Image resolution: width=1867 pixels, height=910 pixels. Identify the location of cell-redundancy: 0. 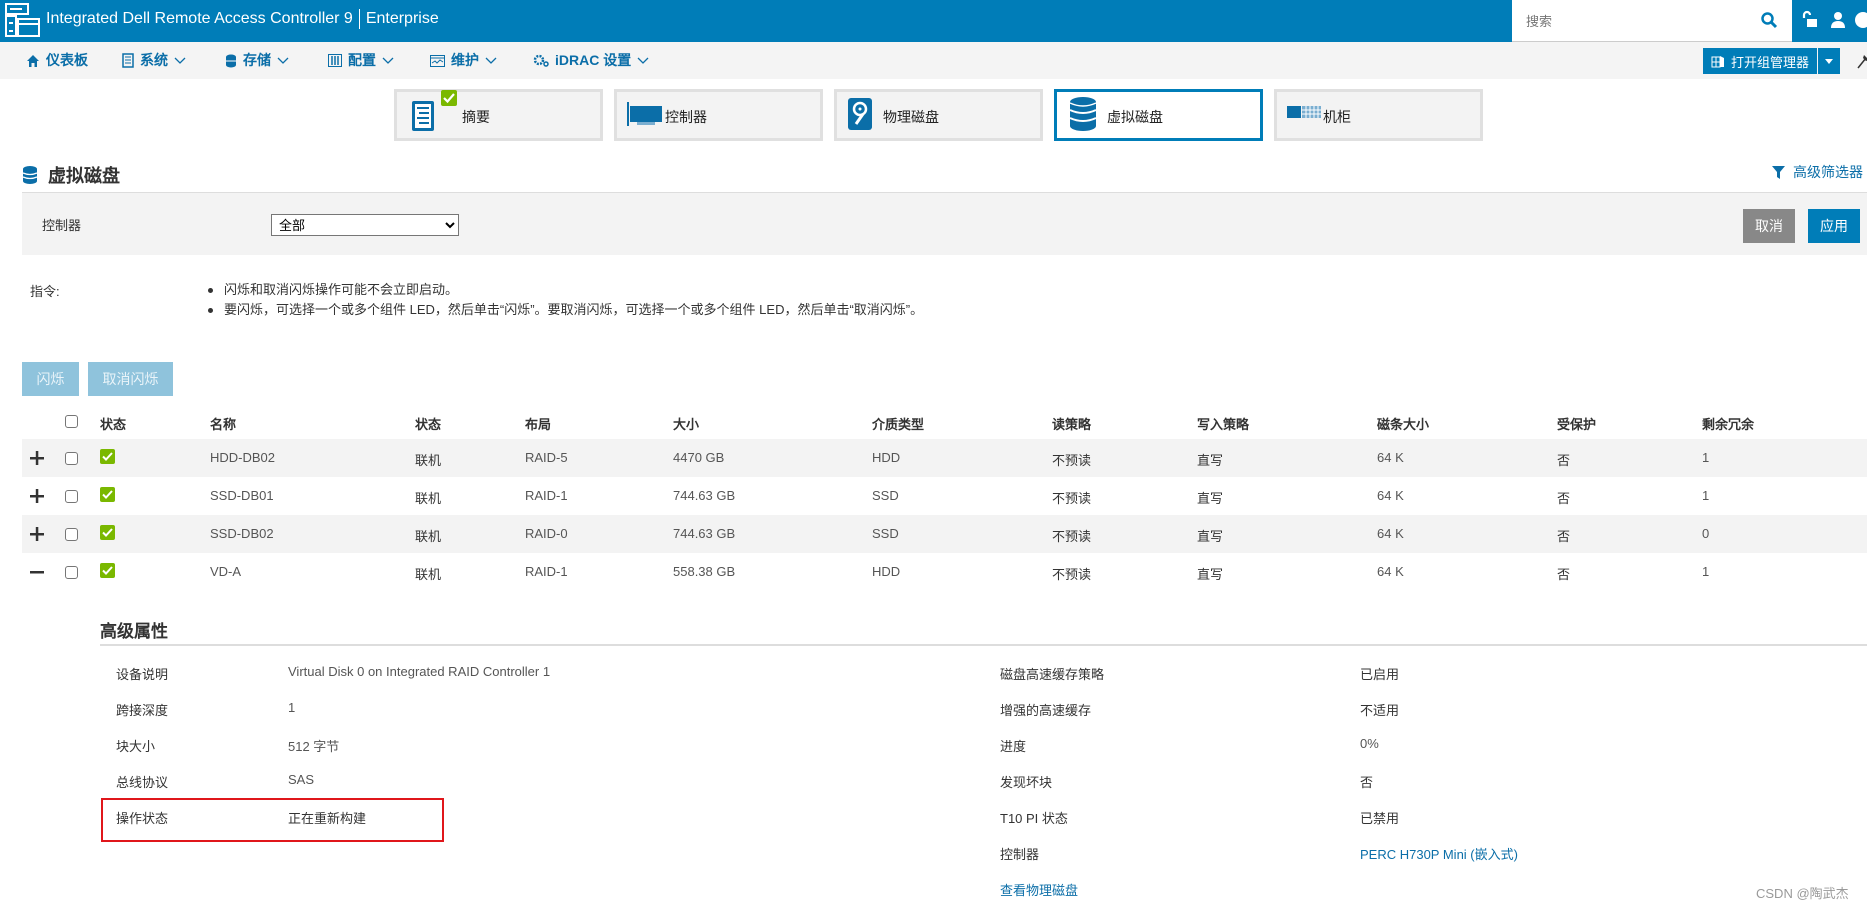
(1706, 533).